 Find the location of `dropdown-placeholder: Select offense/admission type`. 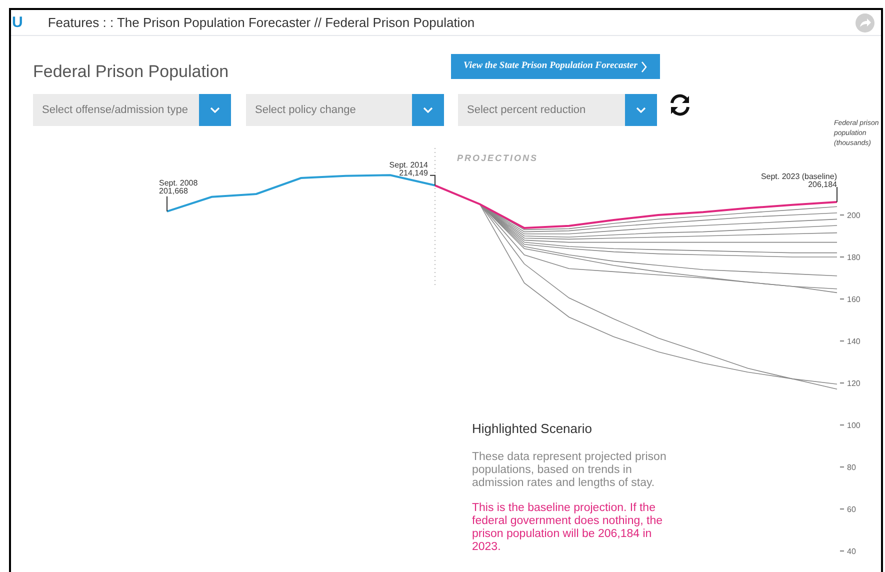

dropdown-placeholder: Select offense/admission type is located at coordinates (115, 110).